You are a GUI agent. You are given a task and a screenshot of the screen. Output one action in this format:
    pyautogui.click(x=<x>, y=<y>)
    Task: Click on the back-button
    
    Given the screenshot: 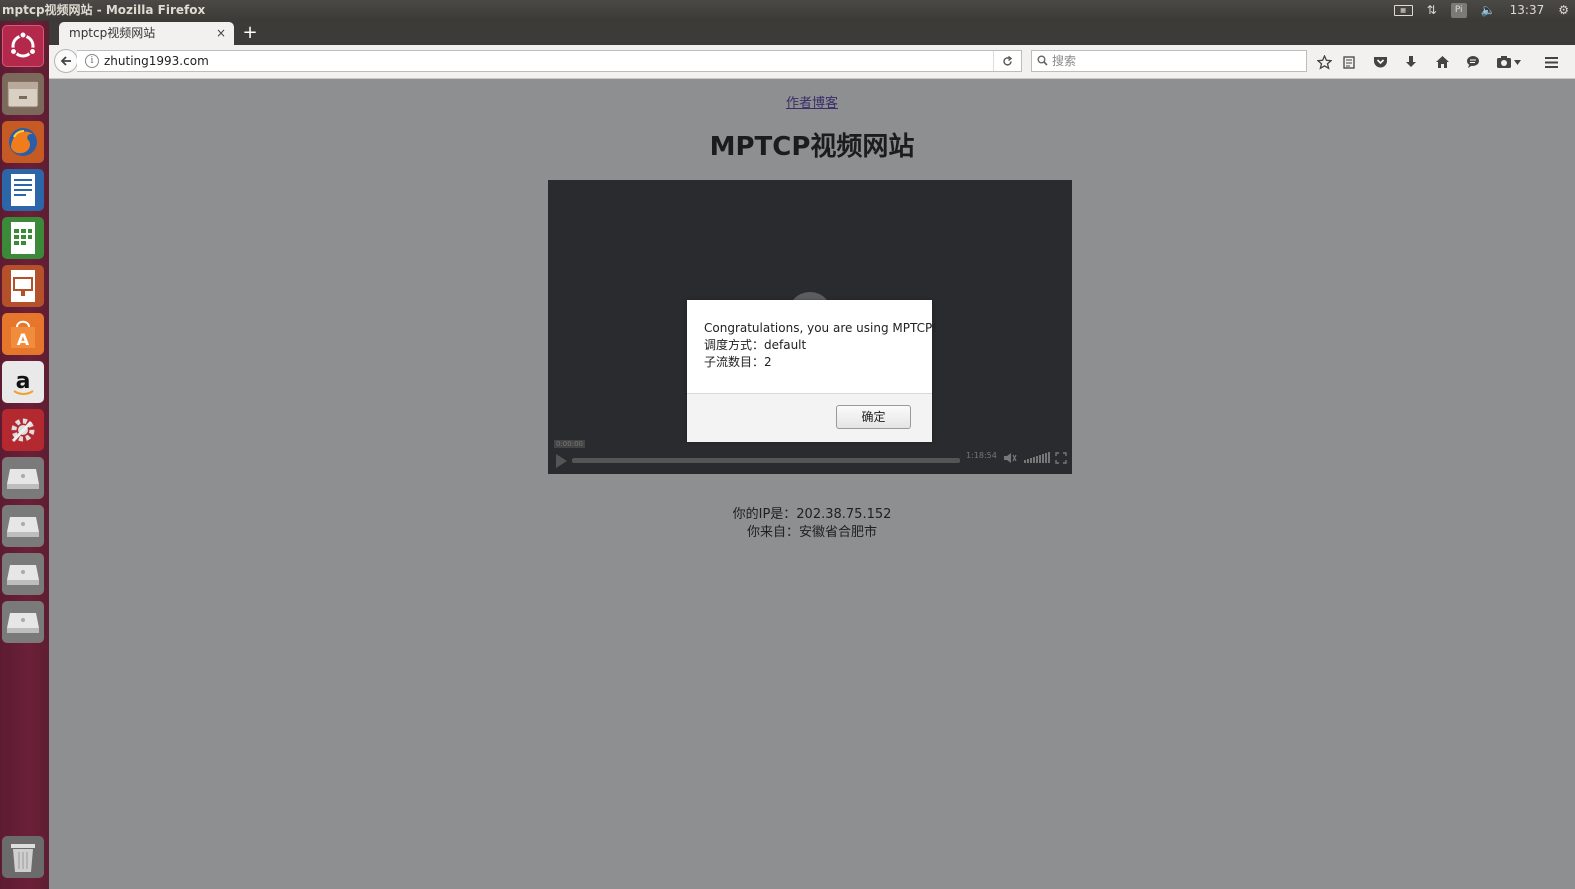 What is the action you would take?
    pyautogui.click(x=66, y=61)
    